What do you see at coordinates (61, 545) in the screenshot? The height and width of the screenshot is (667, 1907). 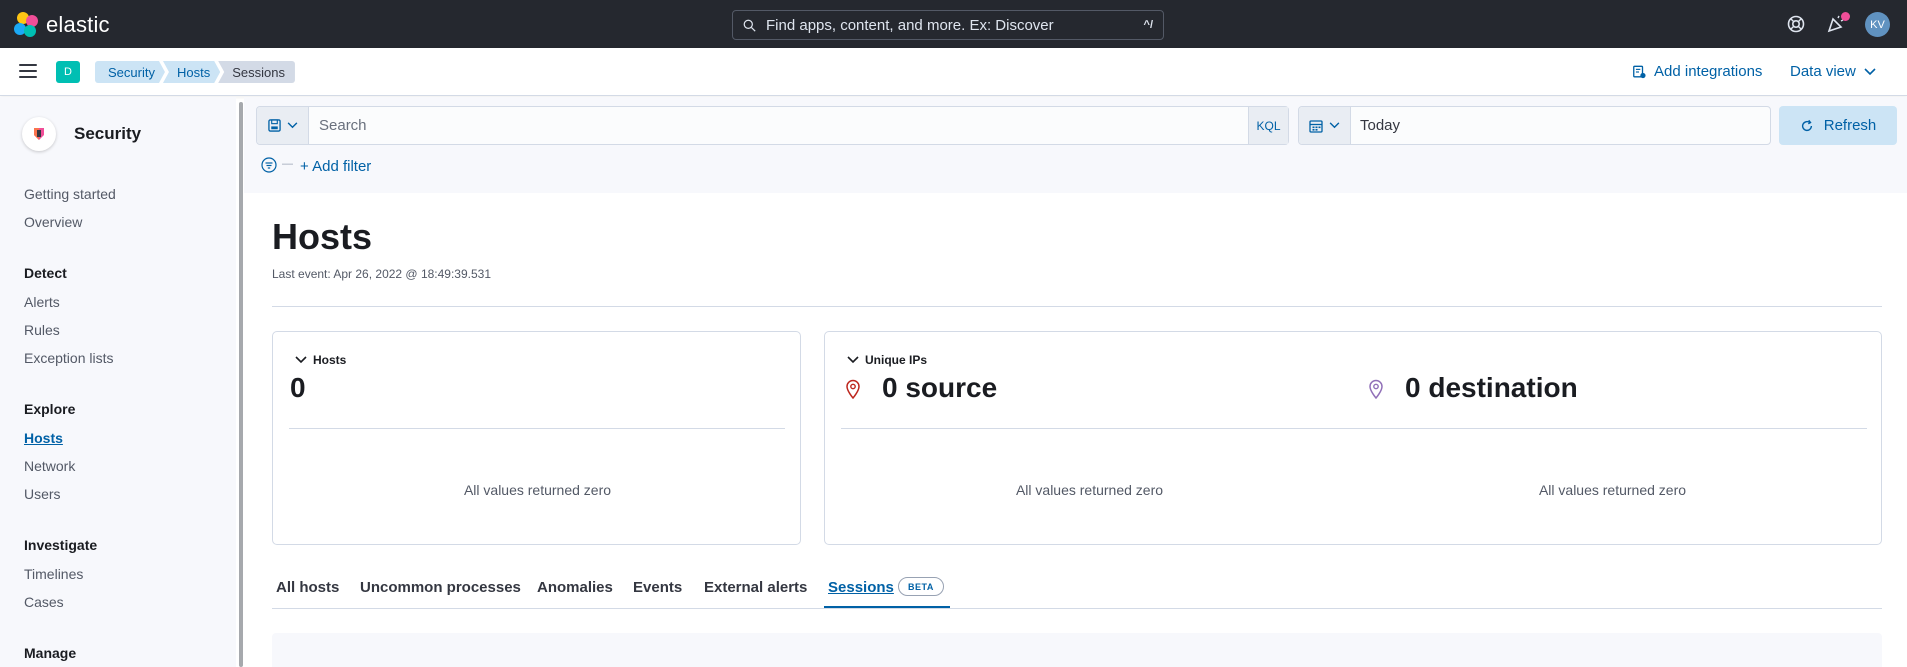 I see `sidebar-group-investigate: Investigate` at bounding box center [61, 545].